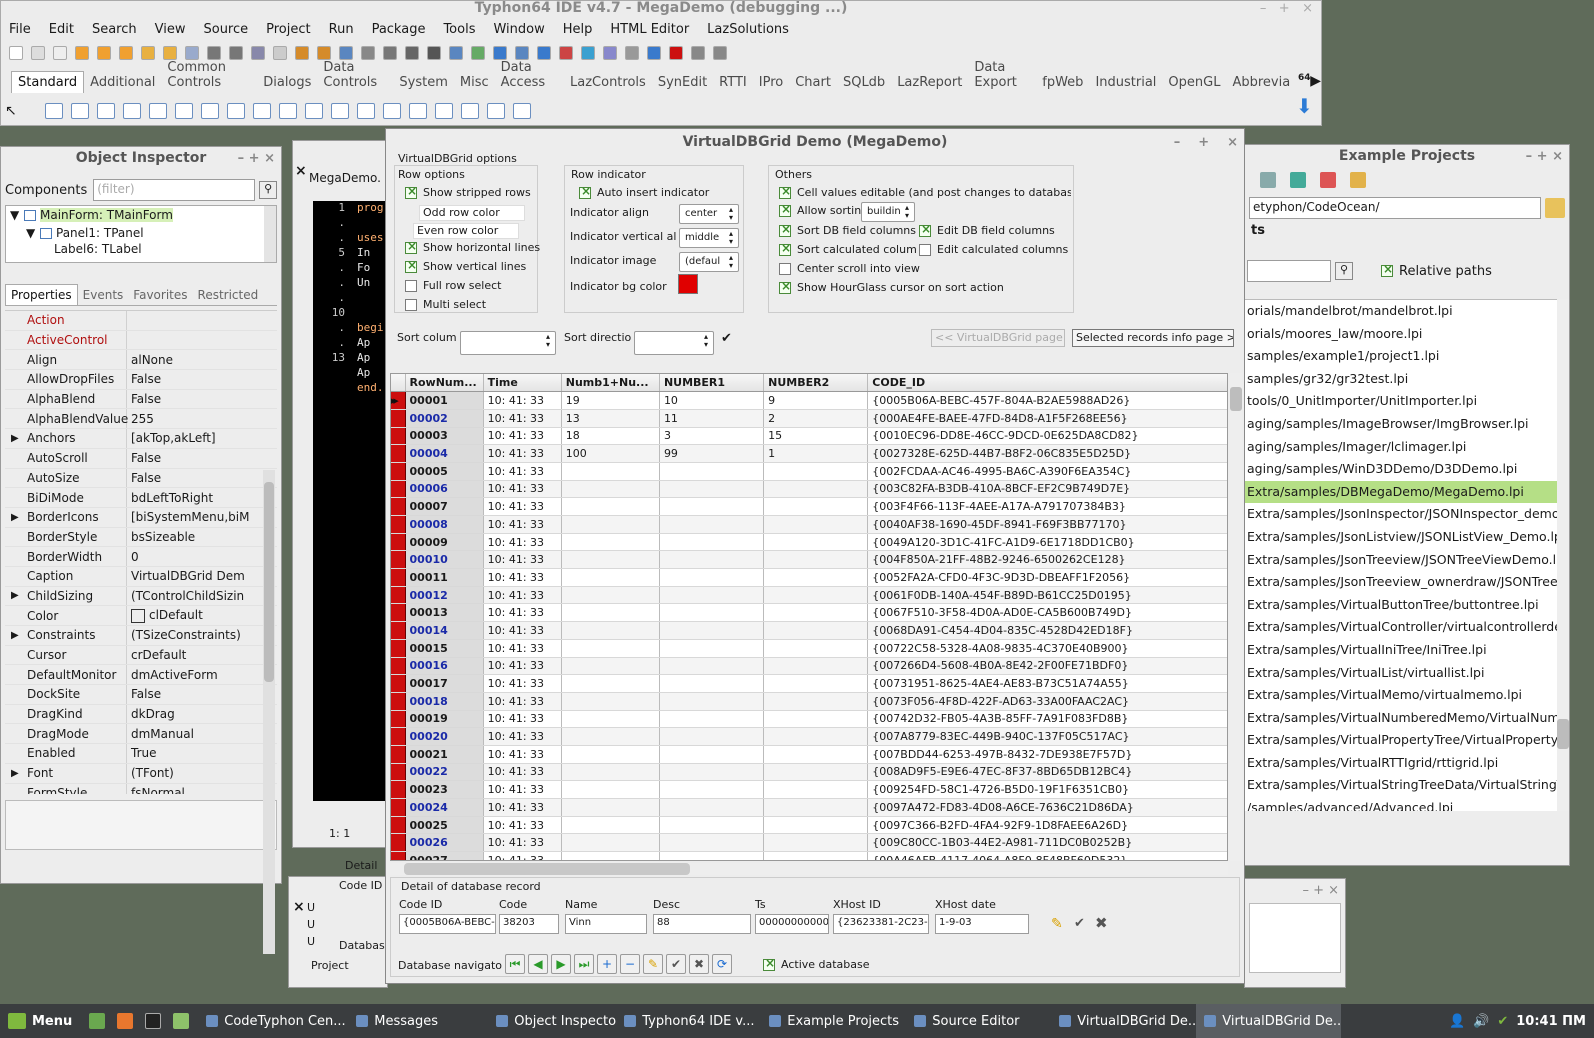 The width and height of the screenshot is (1594, 1038). I want to click on menu-view: View, so click(175, 29).